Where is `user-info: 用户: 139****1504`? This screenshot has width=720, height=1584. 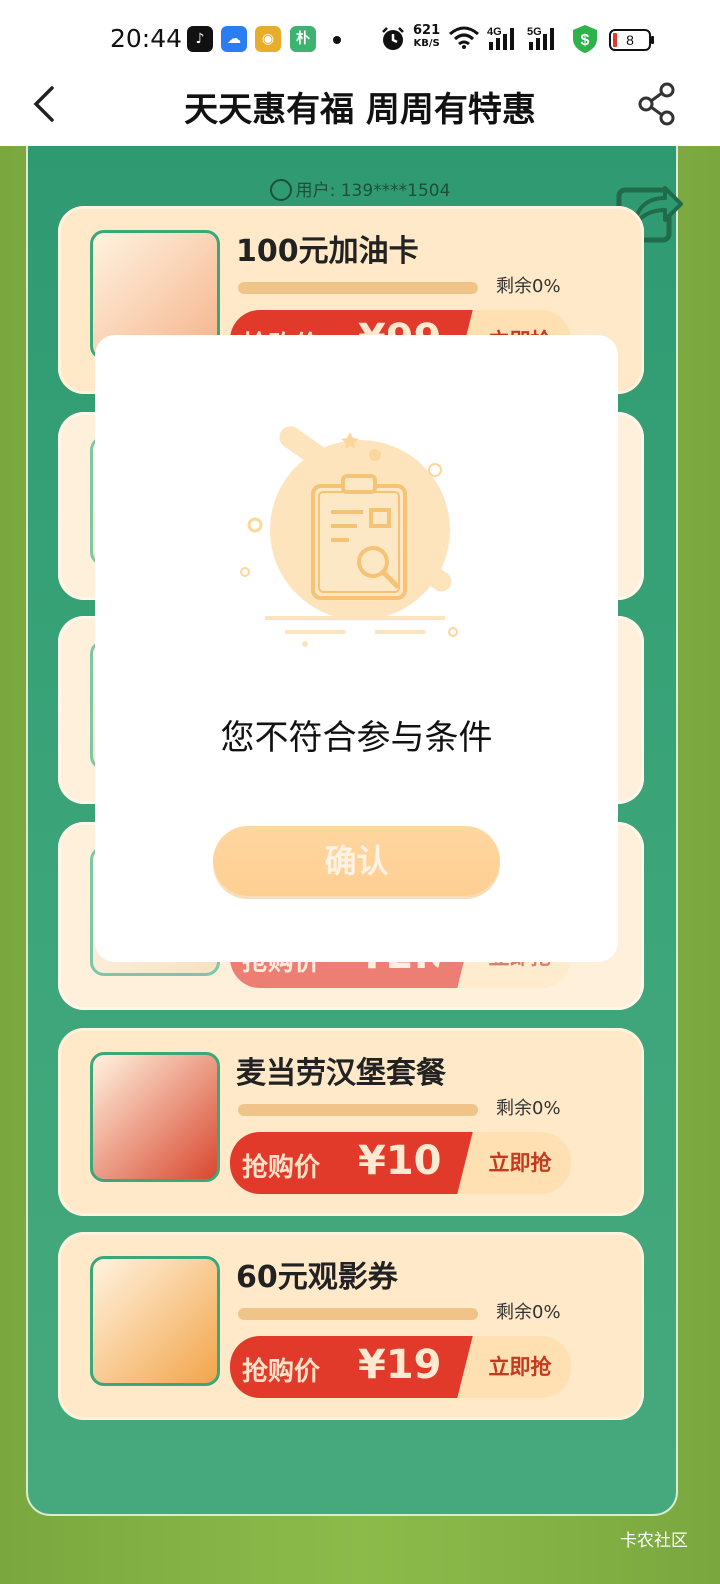 user-info: 用户: 139****1504 is located at coordinates (360, 188).